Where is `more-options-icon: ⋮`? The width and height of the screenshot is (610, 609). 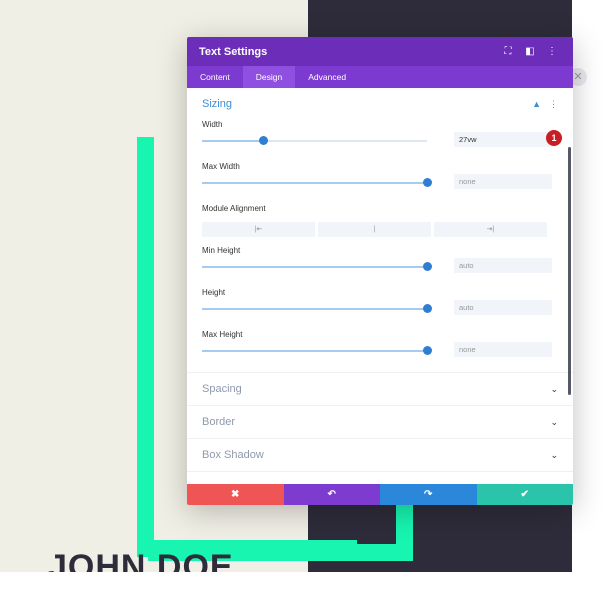 more-options-icon: ⋮ is located at coordinates (552, 51).